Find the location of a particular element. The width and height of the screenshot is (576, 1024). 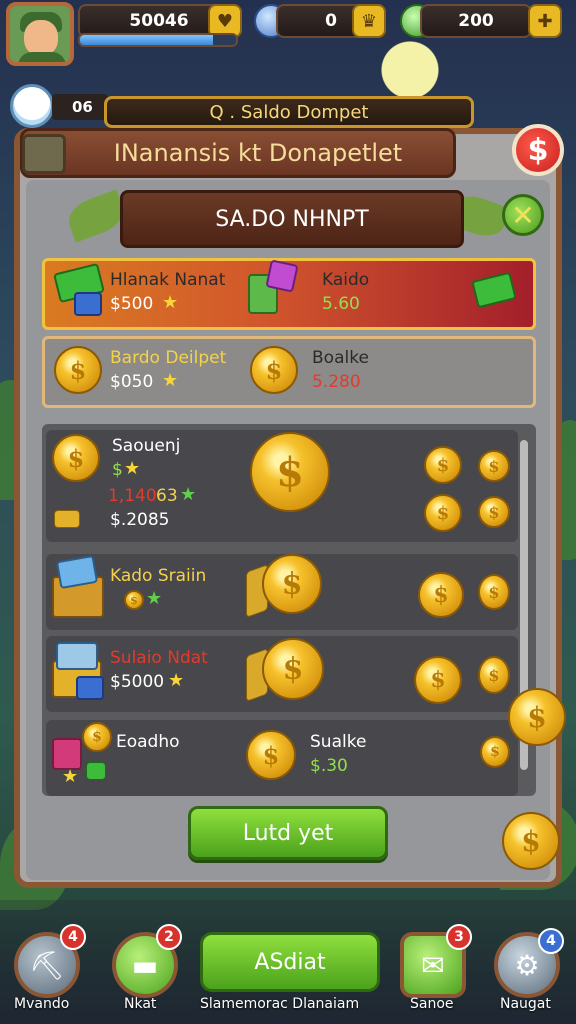

crown-icon: ♛ is located at coordinates (369, 21).